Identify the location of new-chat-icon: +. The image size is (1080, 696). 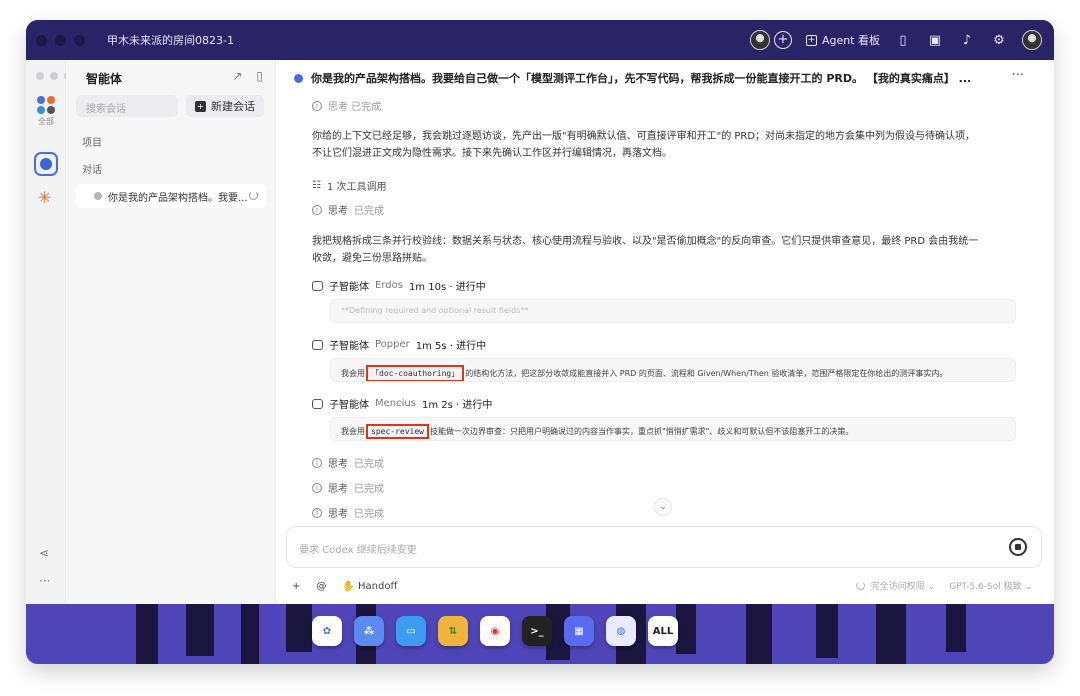
(200, 106).